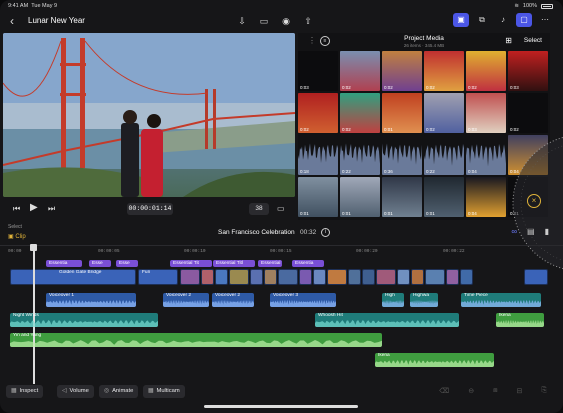 The image size is (563, 413). Describe the element at coordinates (544, 391) in the screenshot. I see `duplicate-icon: ⎘` at that location.